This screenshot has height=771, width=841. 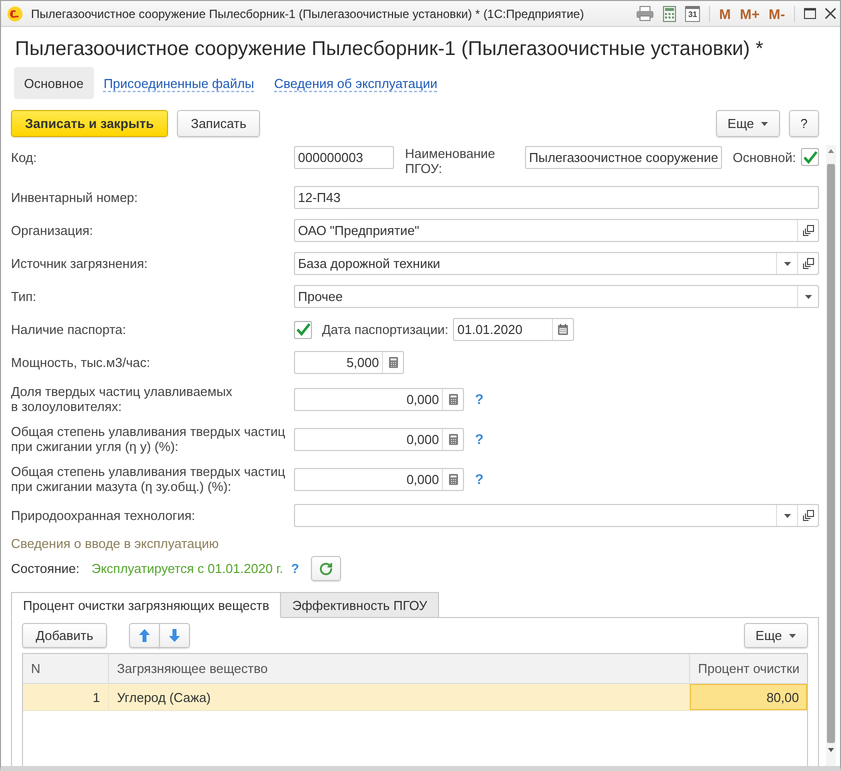 I want to click on field-label: Код:, so click(x=24, y=158).